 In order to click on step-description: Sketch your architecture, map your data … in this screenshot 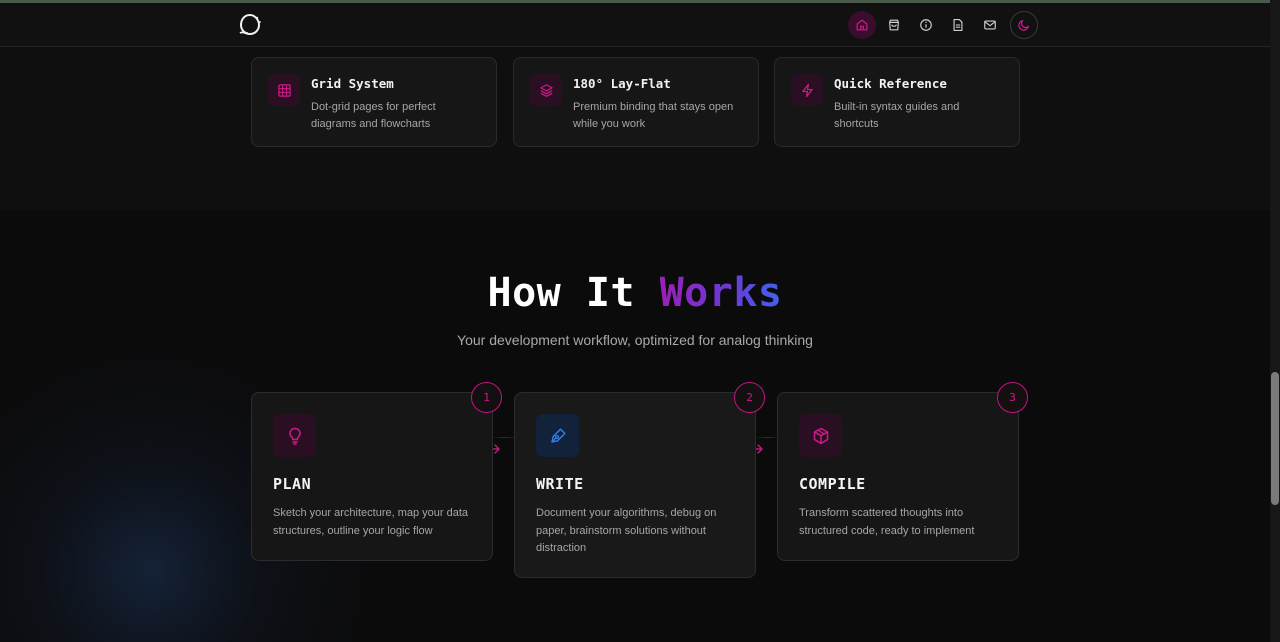, I will do `click(371, 522)`.